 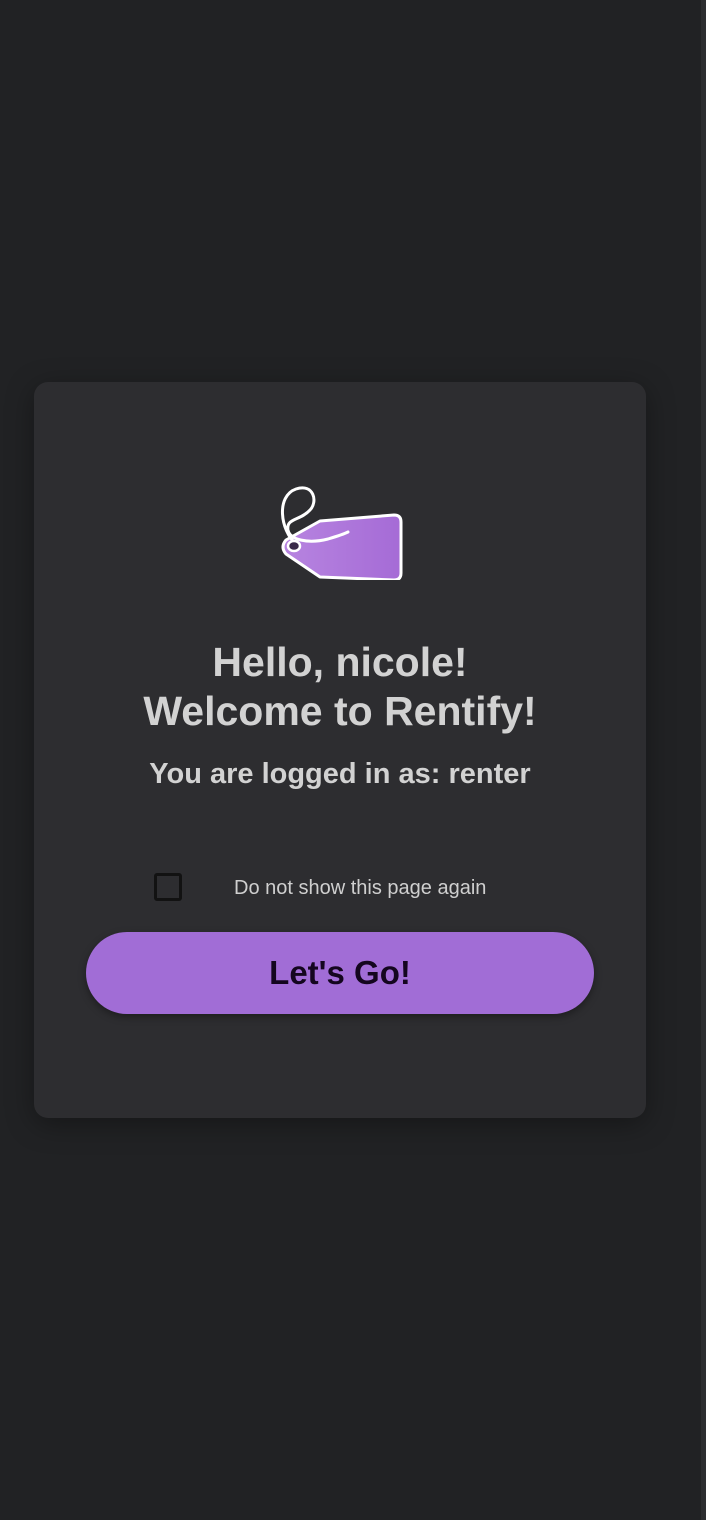 I want to click on lets-go-button: Let's Go!, so click(x=340, y=973).